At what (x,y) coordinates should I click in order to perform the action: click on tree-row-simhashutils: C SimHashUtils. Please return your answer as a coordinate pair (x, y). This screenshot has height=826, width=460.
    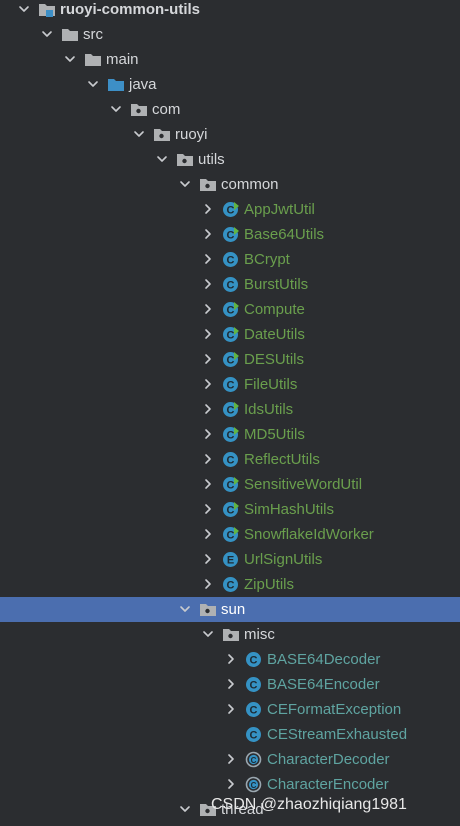
    Looking at the image, I should click on (230, 509).